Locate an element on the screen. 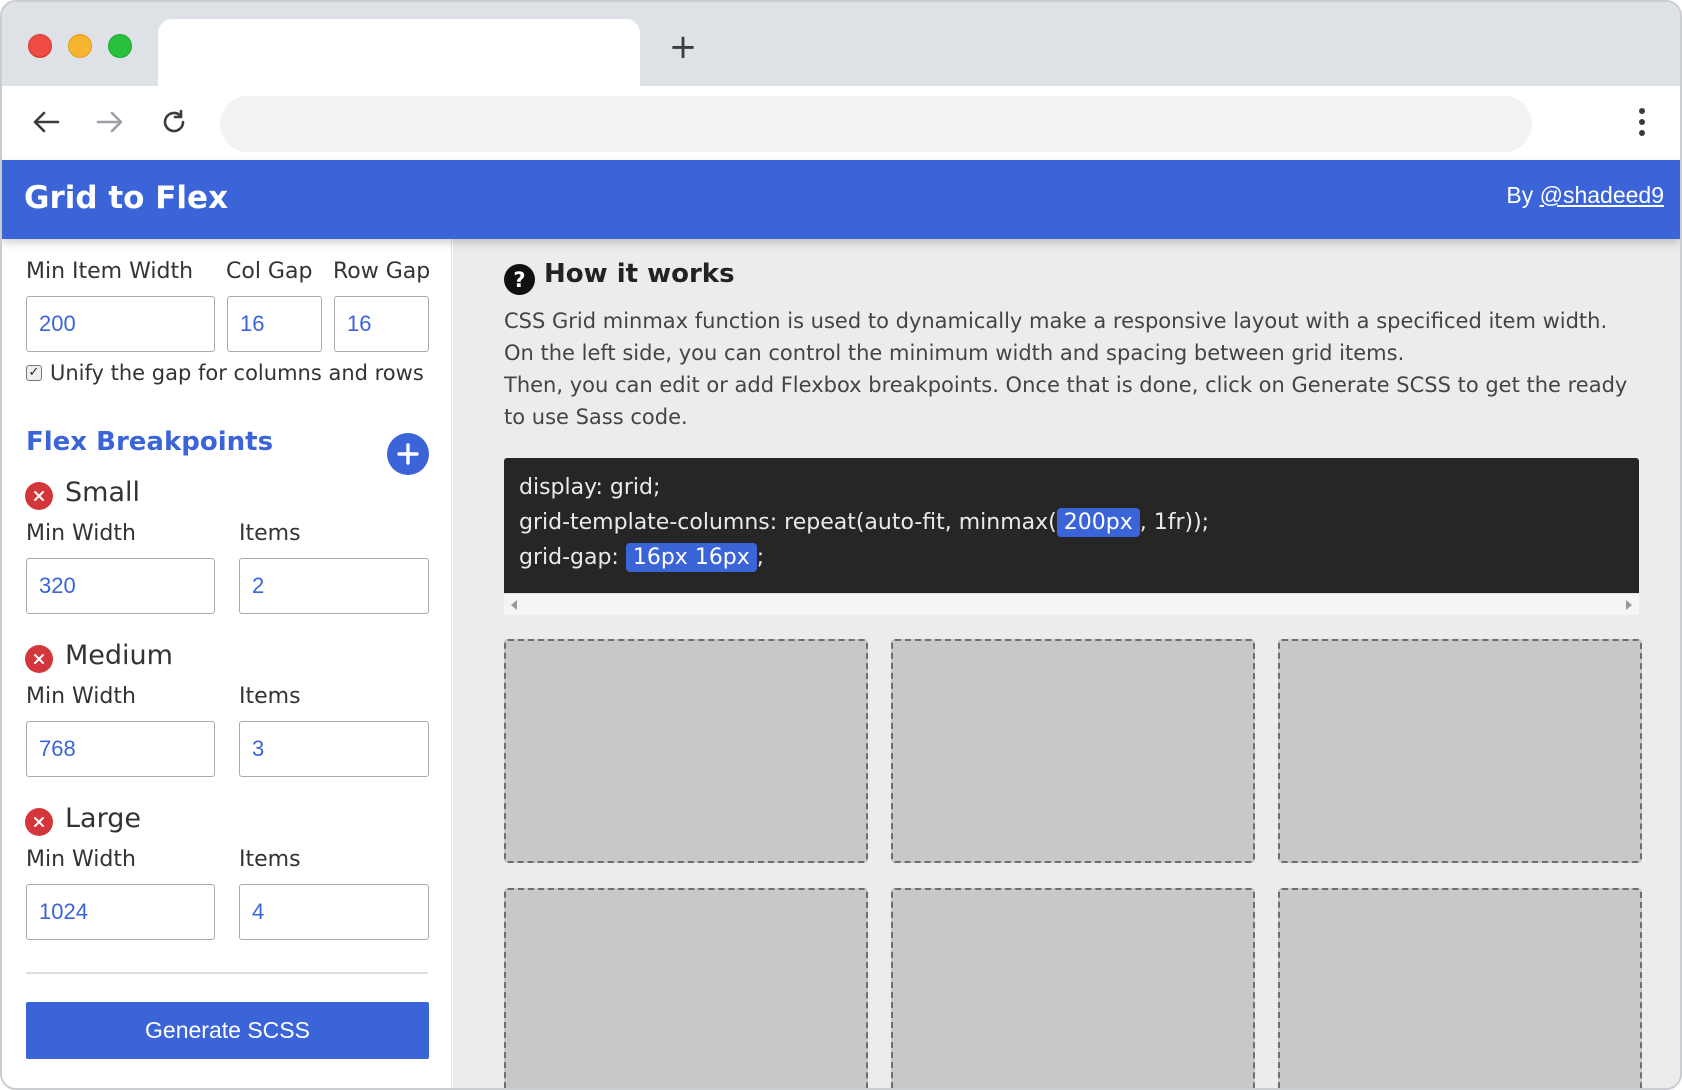 The image size is (1682, 1090). sidebar-divider is located at coordinates (227, 973).